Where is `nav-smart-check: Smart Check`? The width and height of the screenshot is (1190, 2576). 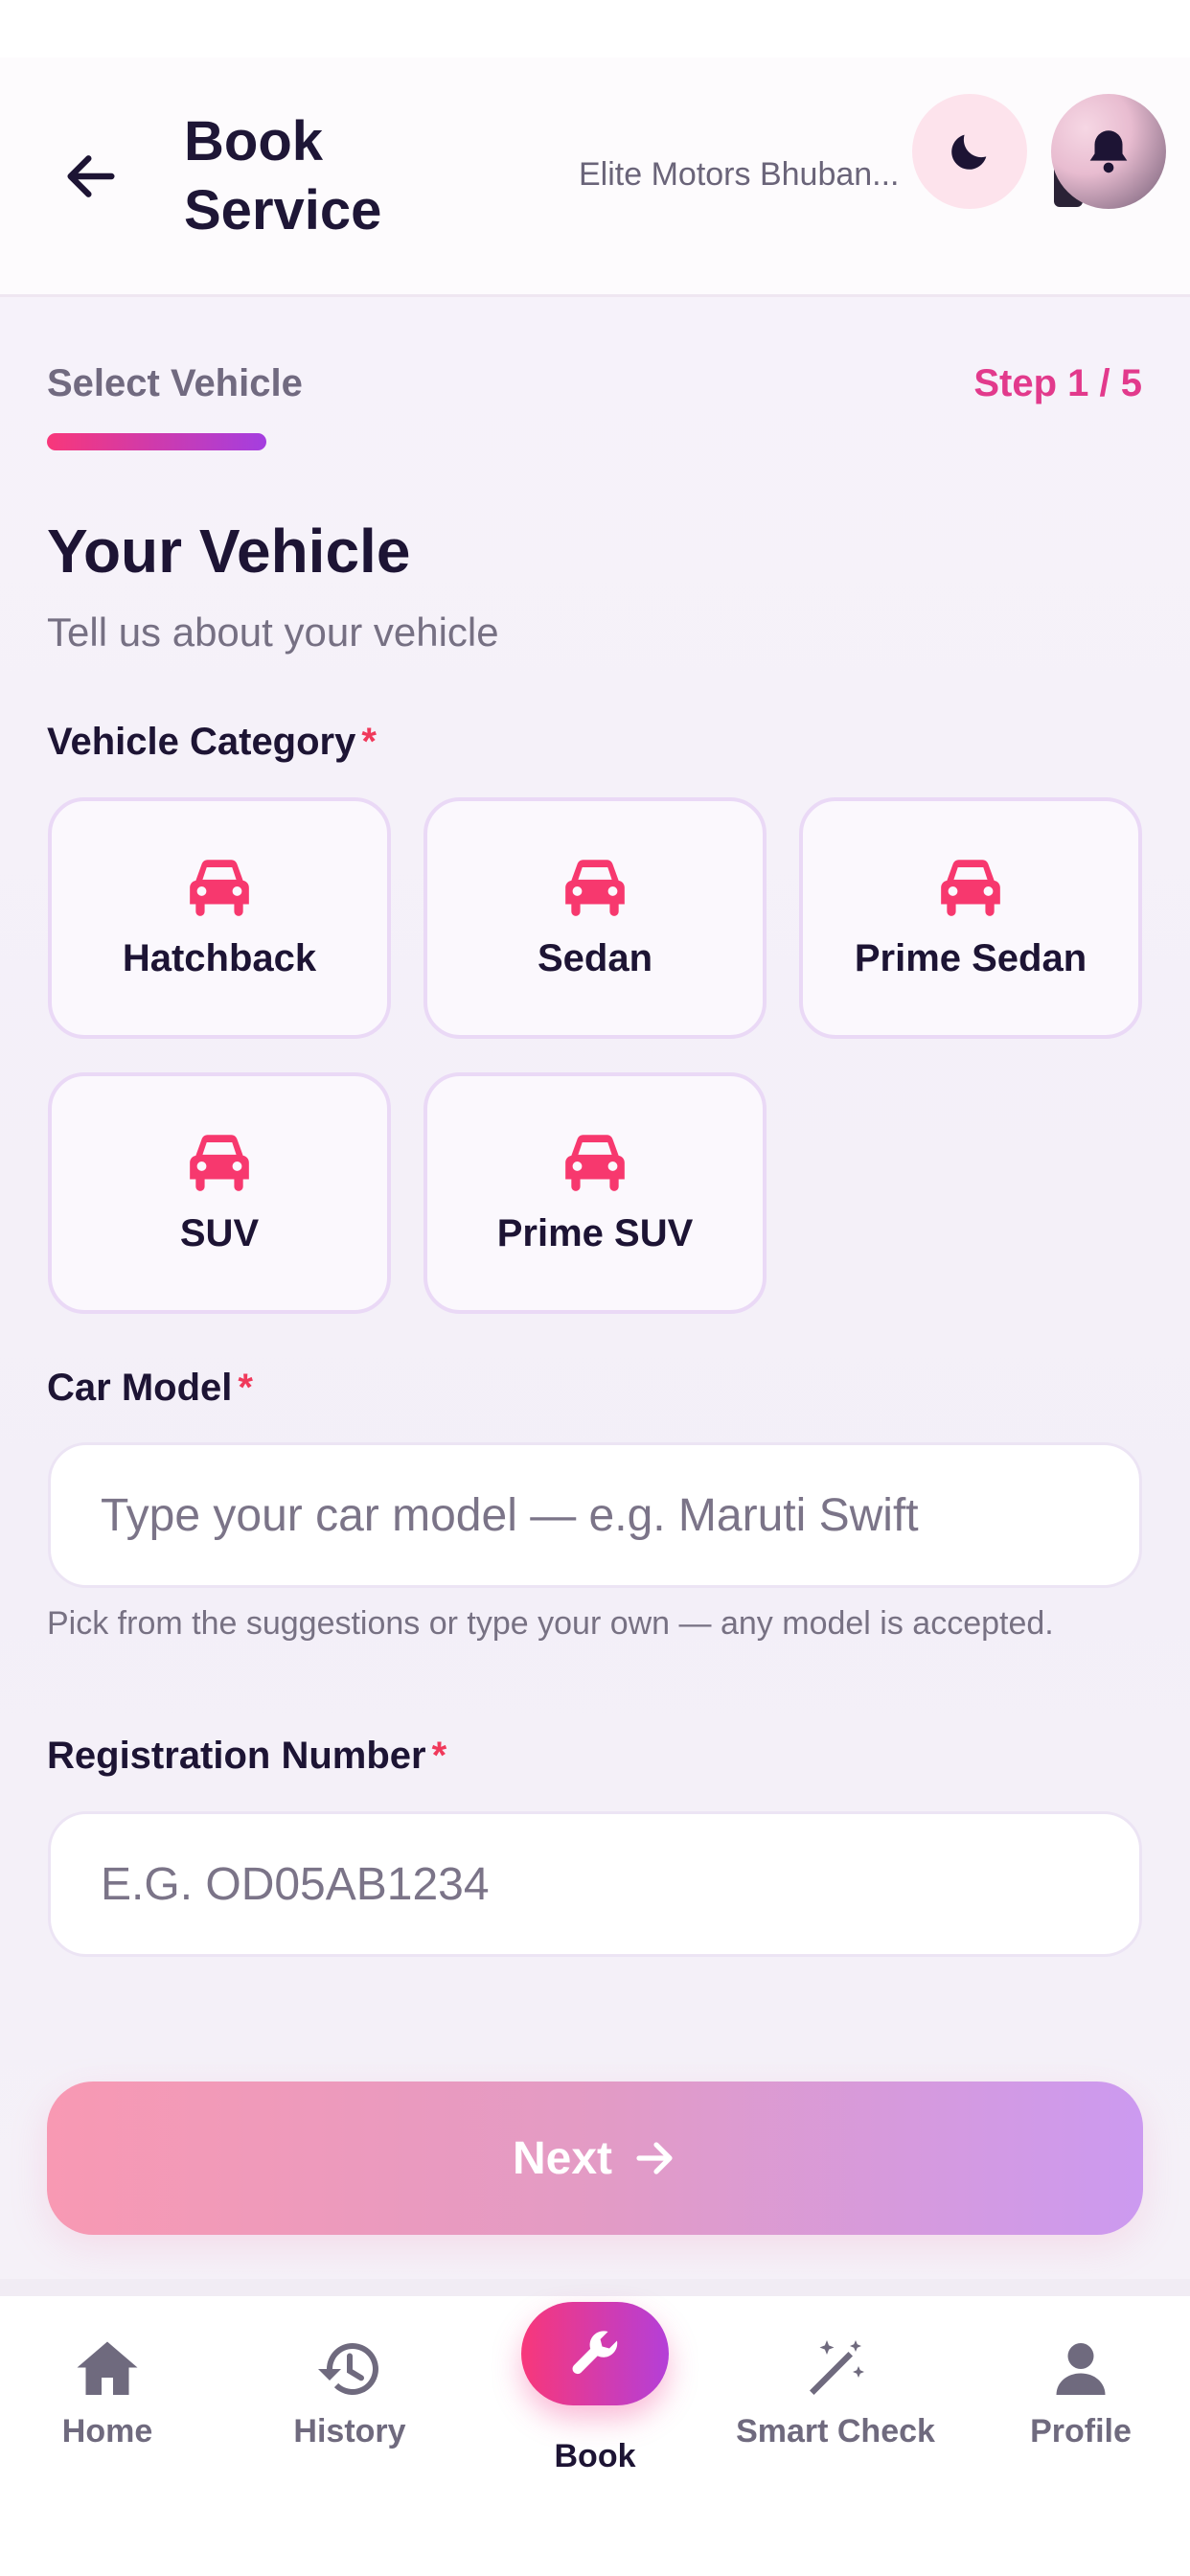
nav-smart-check: Smart Check is located at coordinates (836, 2392).